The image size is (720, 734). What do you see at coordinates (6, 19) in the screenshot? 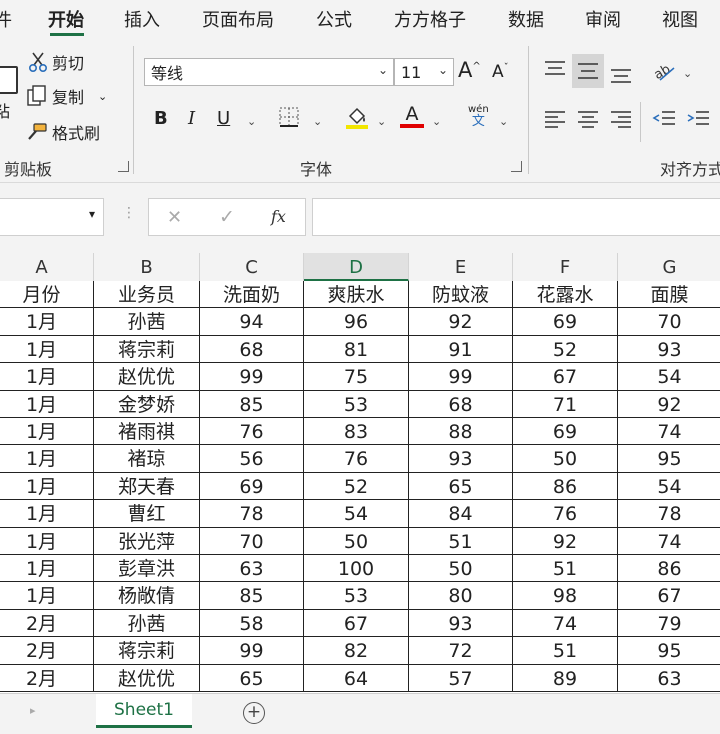
I see `tab-file: 件` at bounding box center [6, 19].